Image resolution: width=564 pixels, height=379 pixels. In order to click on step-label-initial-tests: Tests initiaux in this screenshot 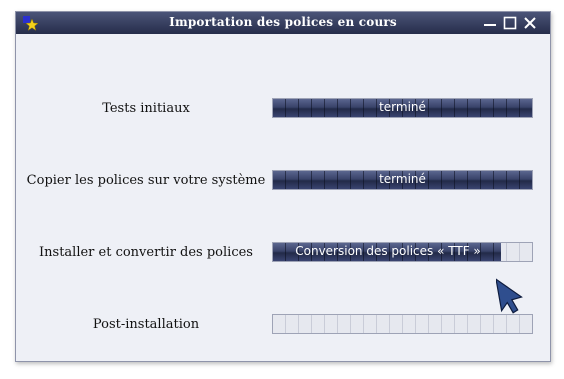, I will do `click(146, 108)`.